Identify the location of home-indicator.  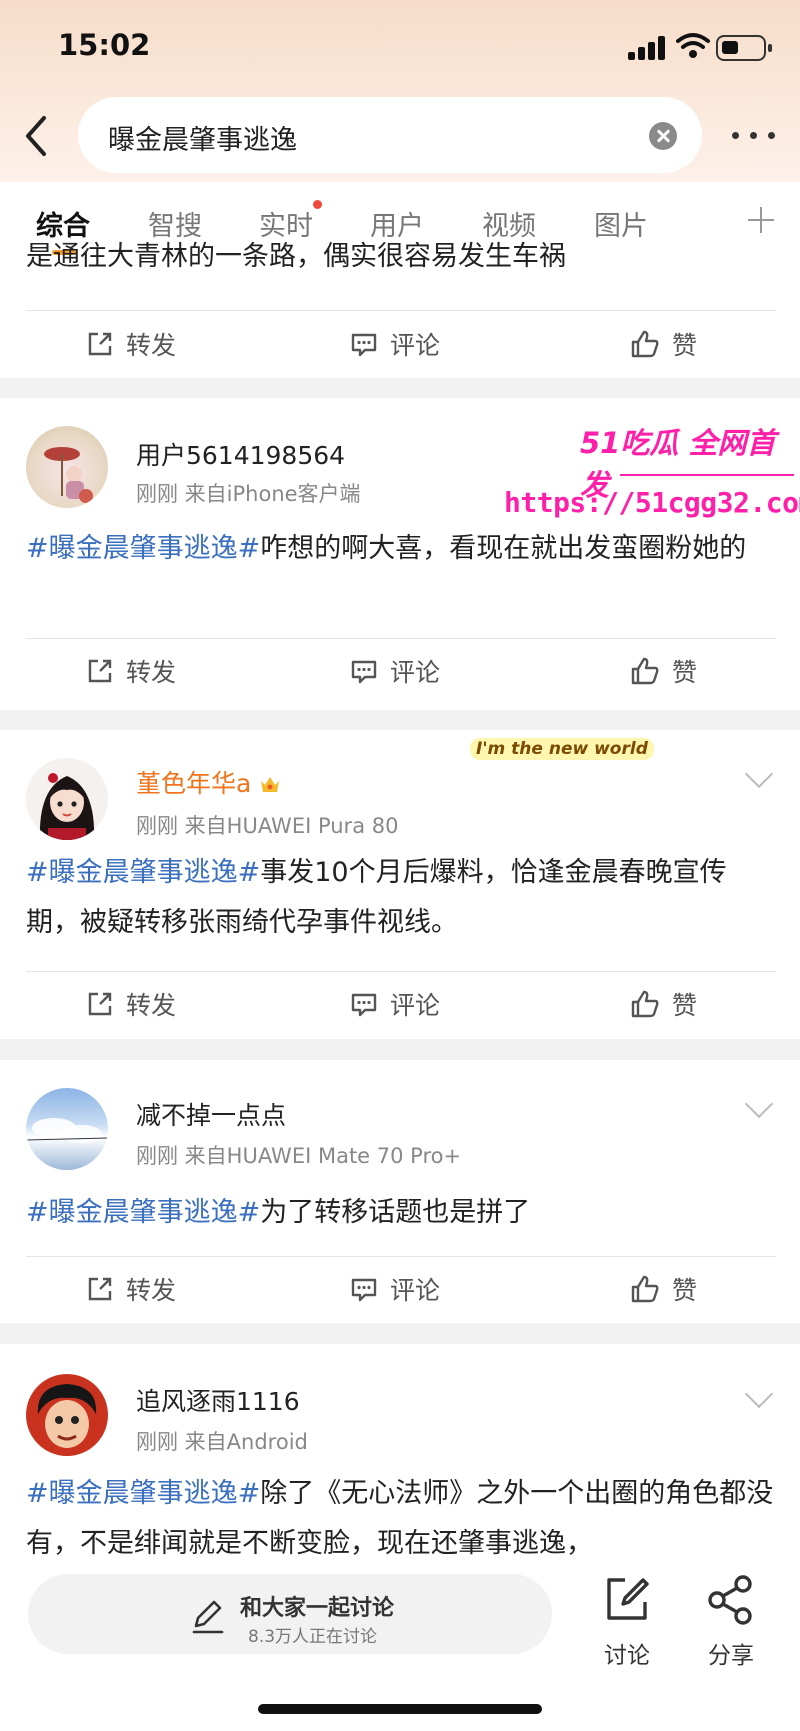
(400, 1709).